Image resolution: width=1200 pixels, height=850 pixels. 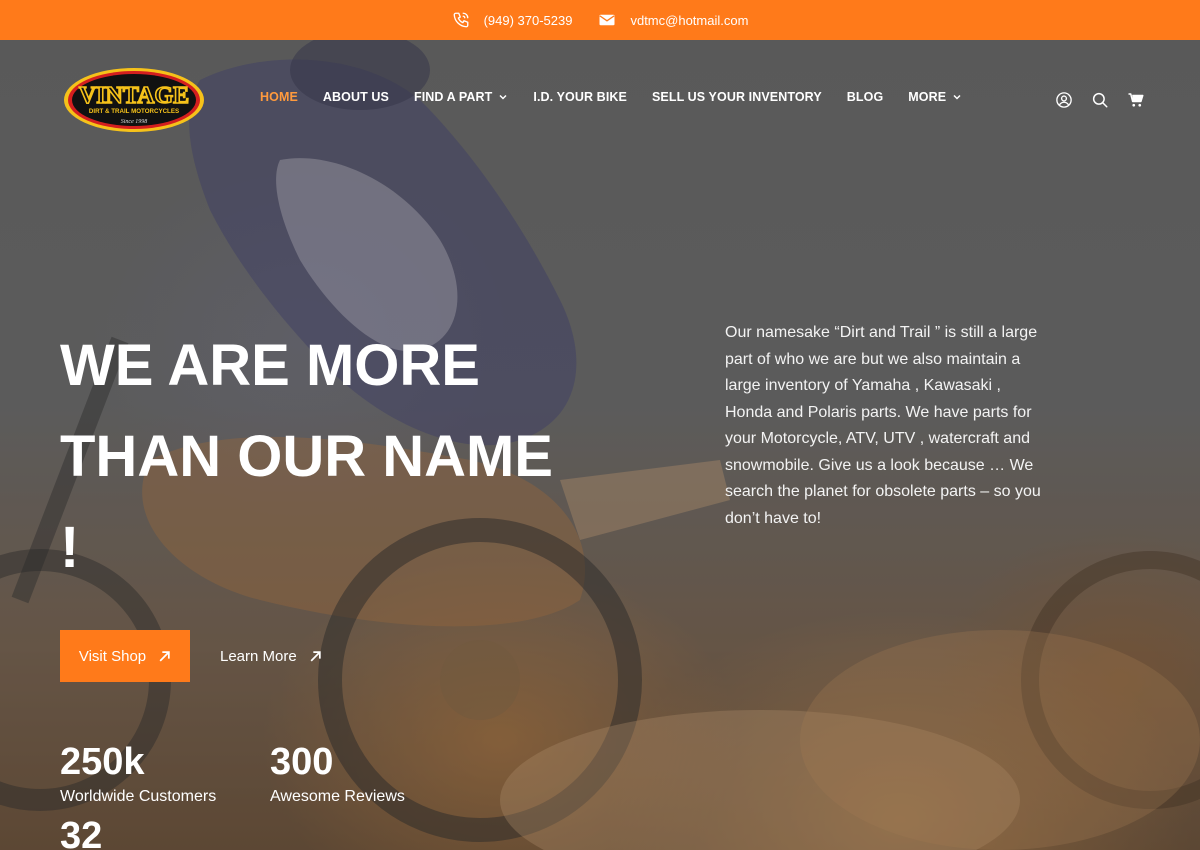 I want to click on envelope-icon, so click(x=607, y=20).